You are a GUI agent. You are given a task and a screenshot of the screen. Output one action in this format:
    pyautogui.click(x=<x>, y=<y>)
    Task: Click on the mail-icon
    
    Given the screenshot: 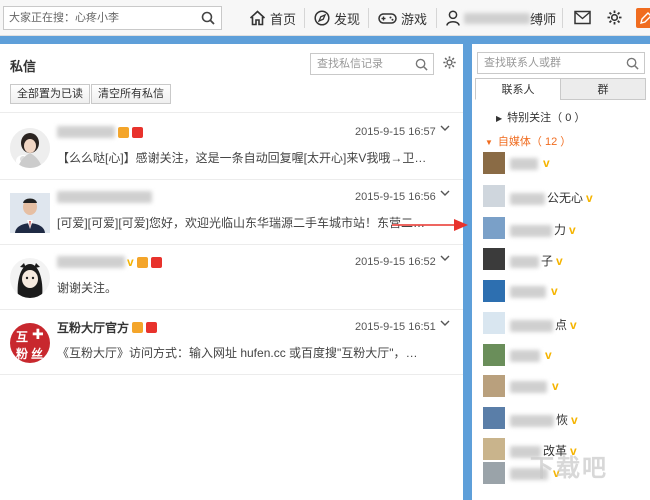 What is the action you would take?
    pyautogui.click(x=582, y=17)
    